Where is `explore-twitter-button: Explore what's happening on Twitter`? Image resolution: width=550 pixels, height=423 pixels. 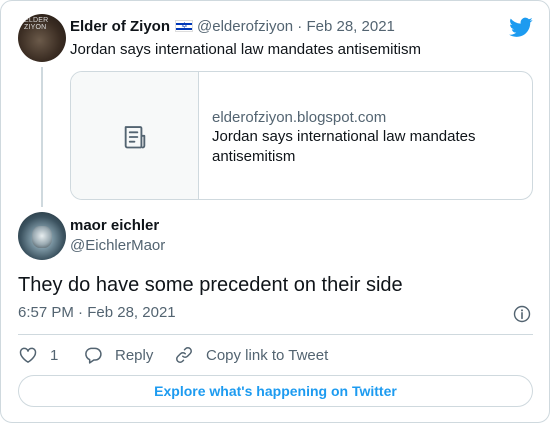
explore-twitter-button: Explore what's happening on Twitter is located at coordinates (275, 391).